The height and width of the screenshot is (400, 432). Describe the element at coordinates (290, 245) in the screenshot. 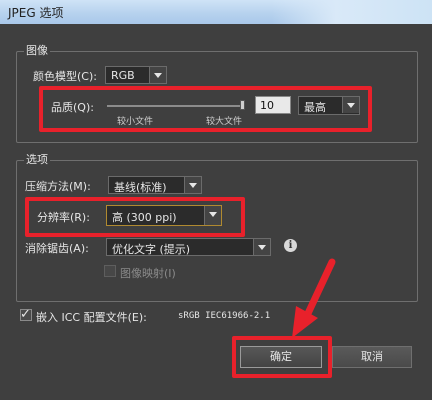

I see `info-icon: i` at that location.